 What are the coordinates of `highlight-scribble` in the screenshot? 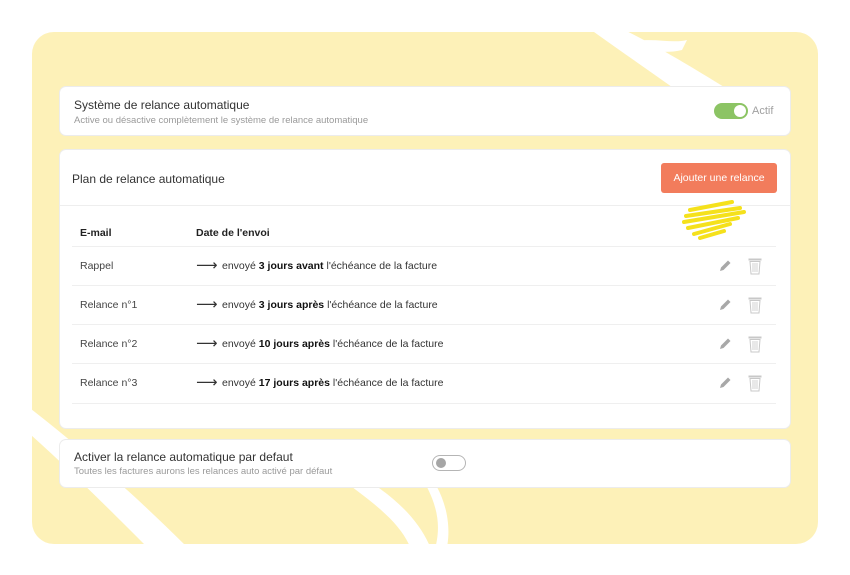 It's located at (714, 220).